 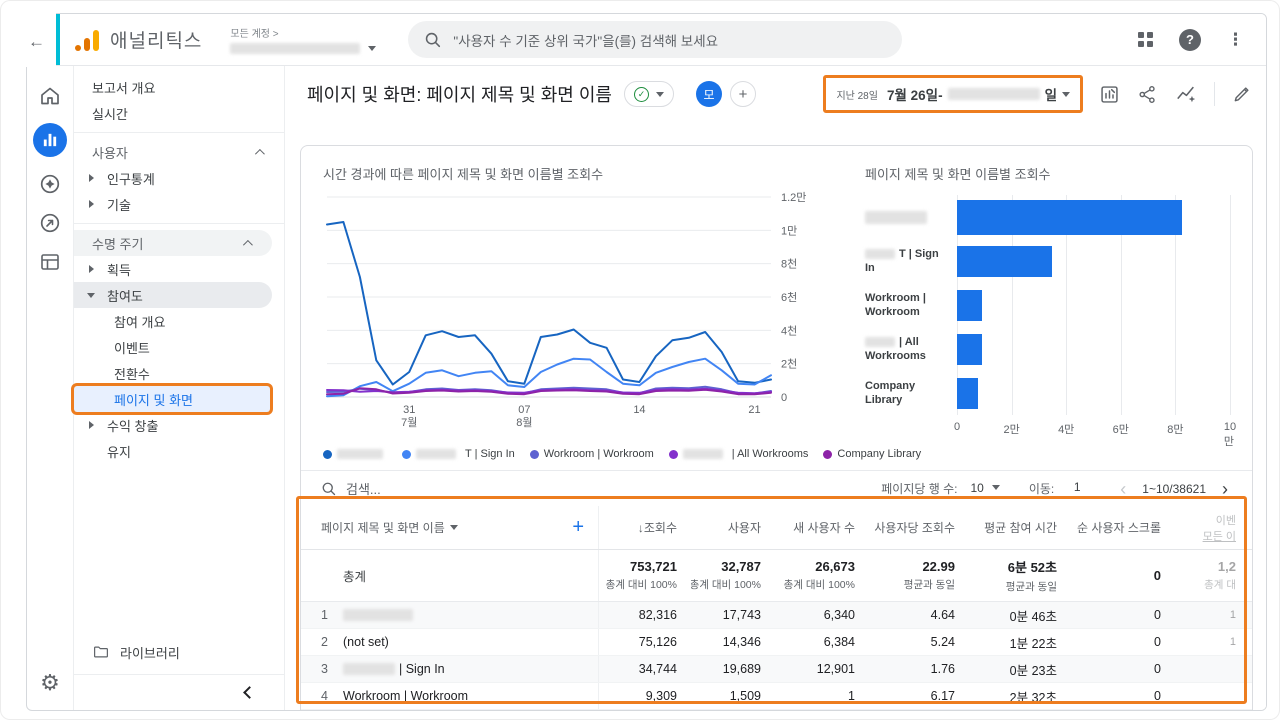 What do you see at coordinates (839, 615) in the screenshot?
I see `cell-value: 6,340` at bounding box center [839, 615].